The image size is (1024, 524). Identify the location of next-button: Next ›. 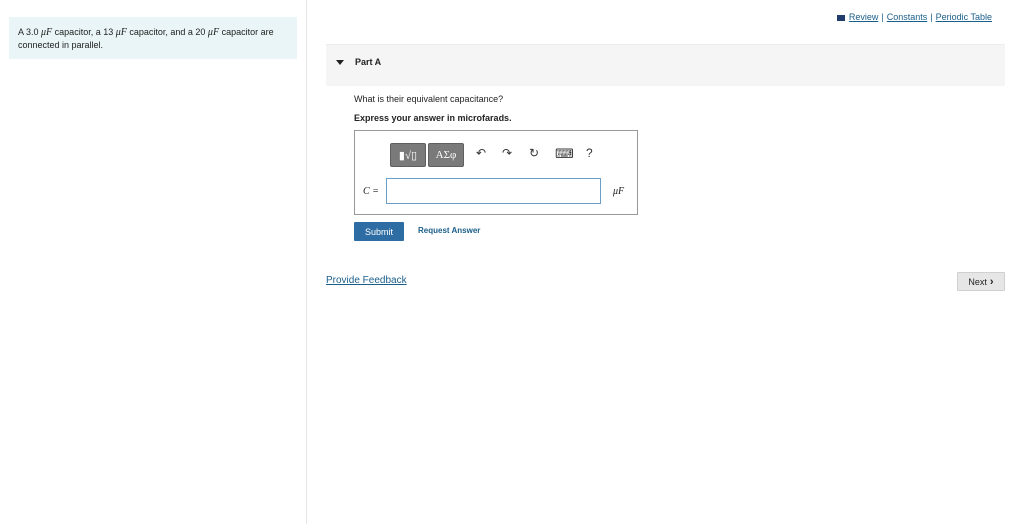
(981, 281).